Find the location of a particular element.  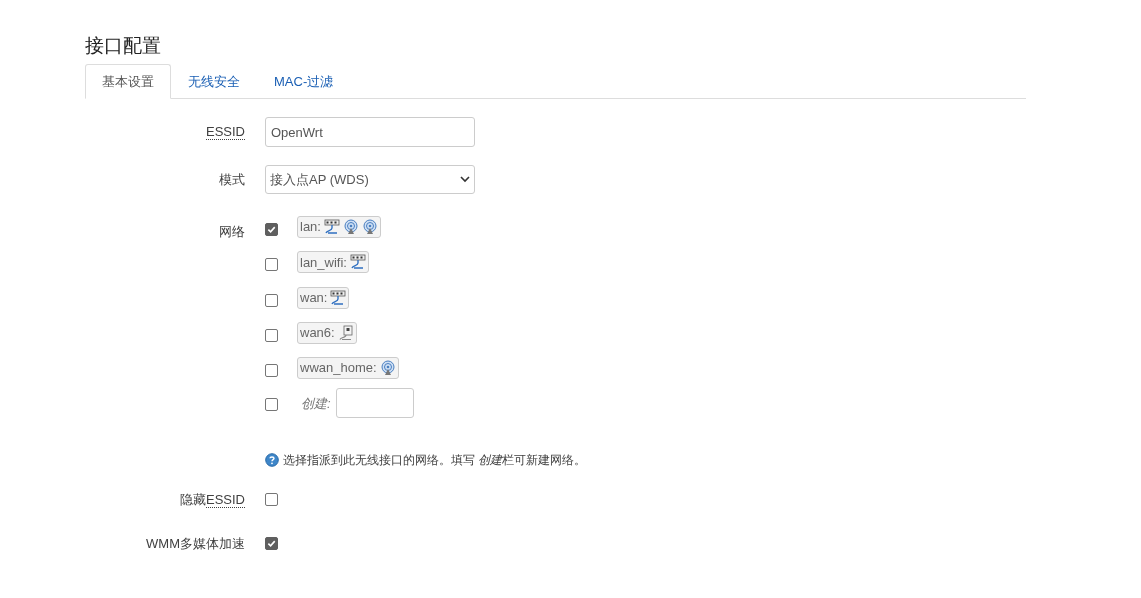

network-badge: lan: is located at coordinates (339, 227).